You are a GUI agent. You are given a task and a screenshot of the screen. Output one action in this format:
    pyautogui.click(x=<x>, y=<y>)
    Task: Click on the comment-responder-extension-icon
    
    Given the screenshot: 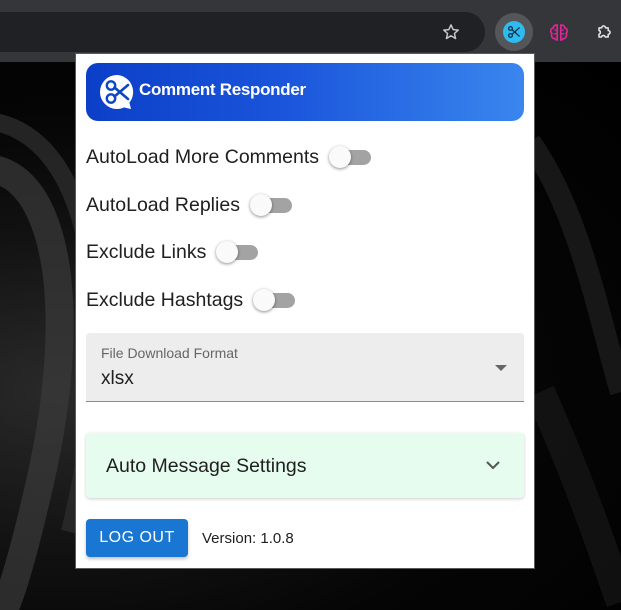 What is the action you would take?
    pyautogui.click(x=514, y=32)
    